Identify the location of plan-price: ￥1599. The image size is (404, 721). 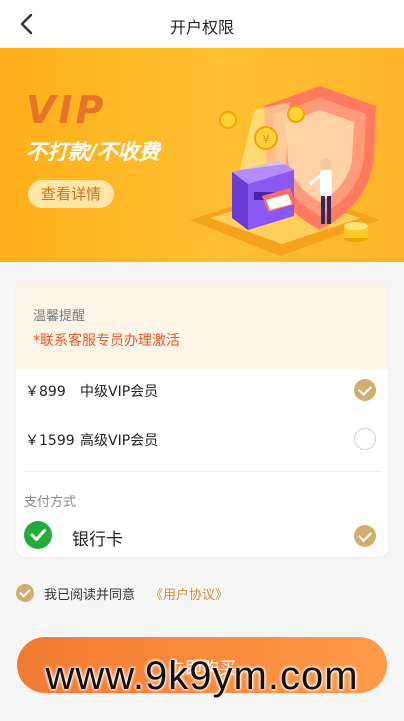
(50, 441).